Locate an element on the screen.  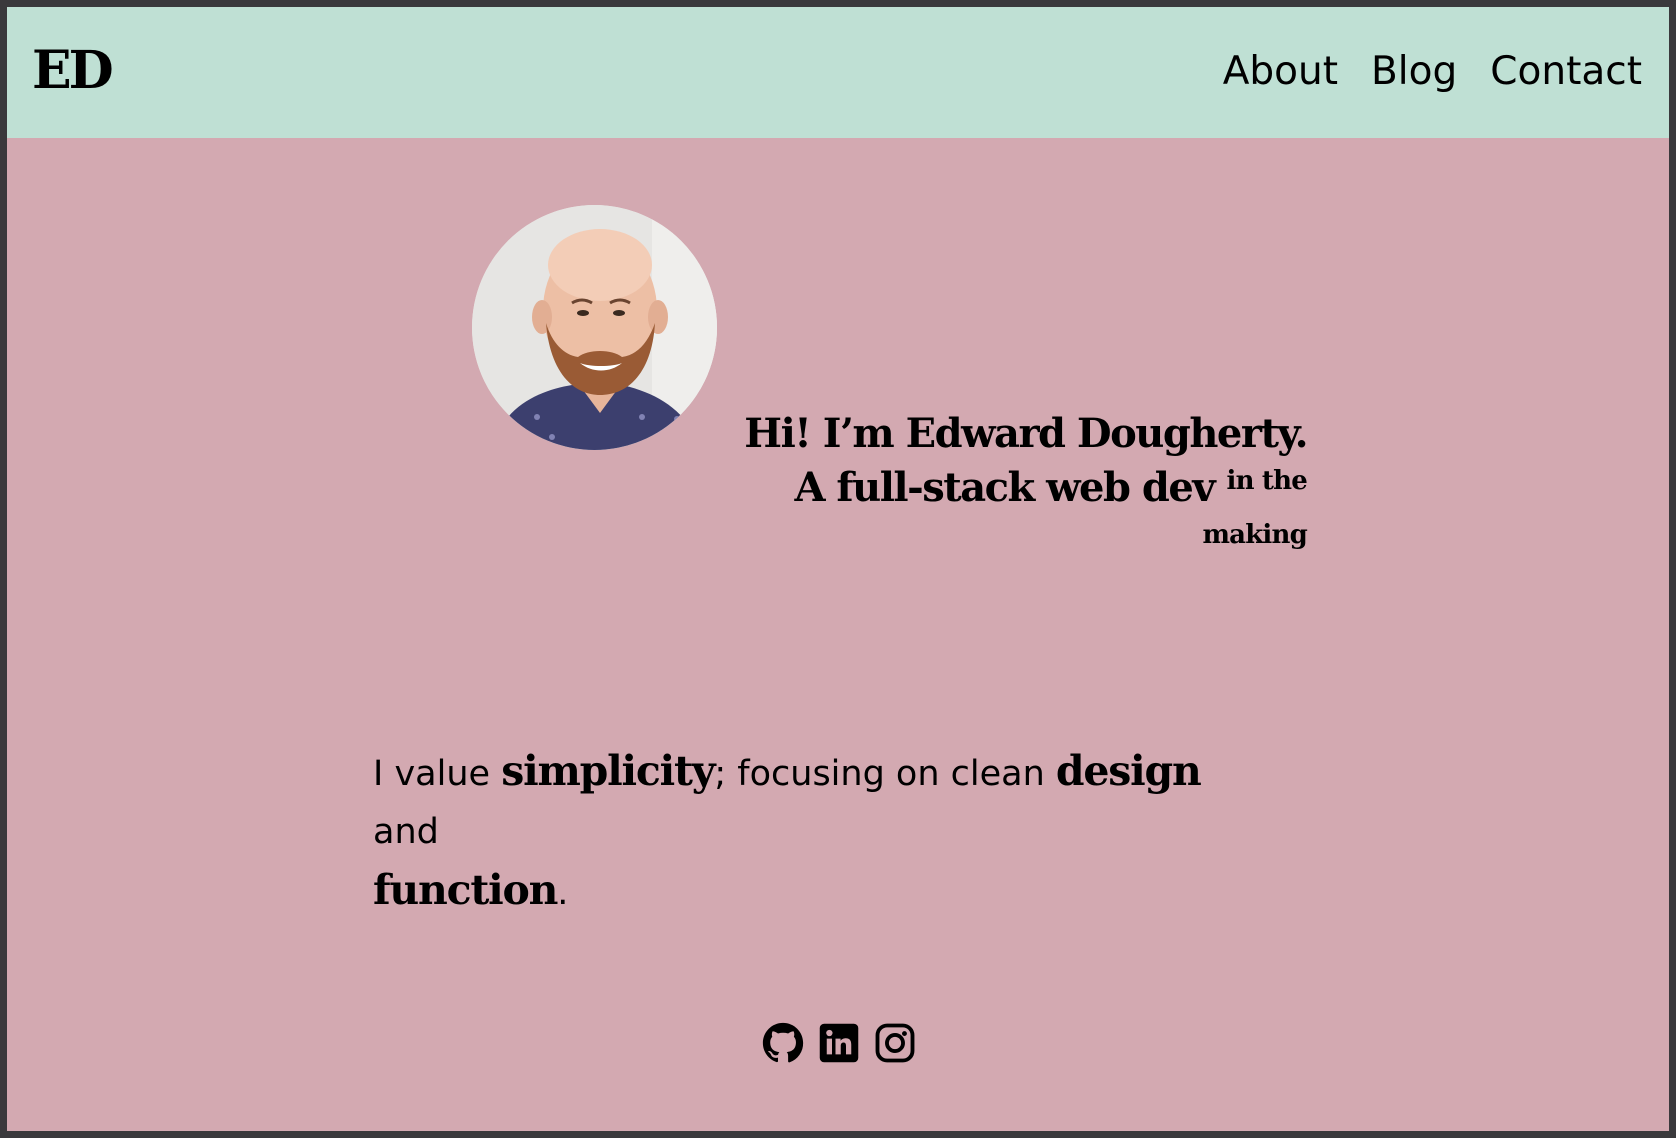
hero-greeting: Hi! I’m Edward Dougherty. is located at coordinates (1026, 433).